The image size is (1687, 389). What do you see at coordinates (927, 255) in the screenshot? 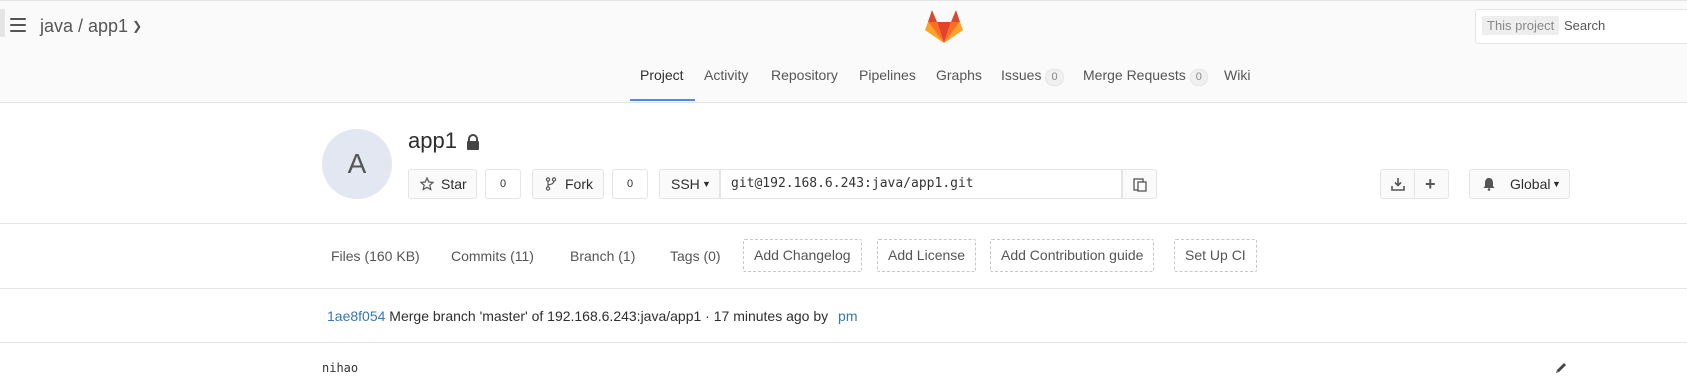
I see `add-license-button: Add License` at bounding box center [927, 255].